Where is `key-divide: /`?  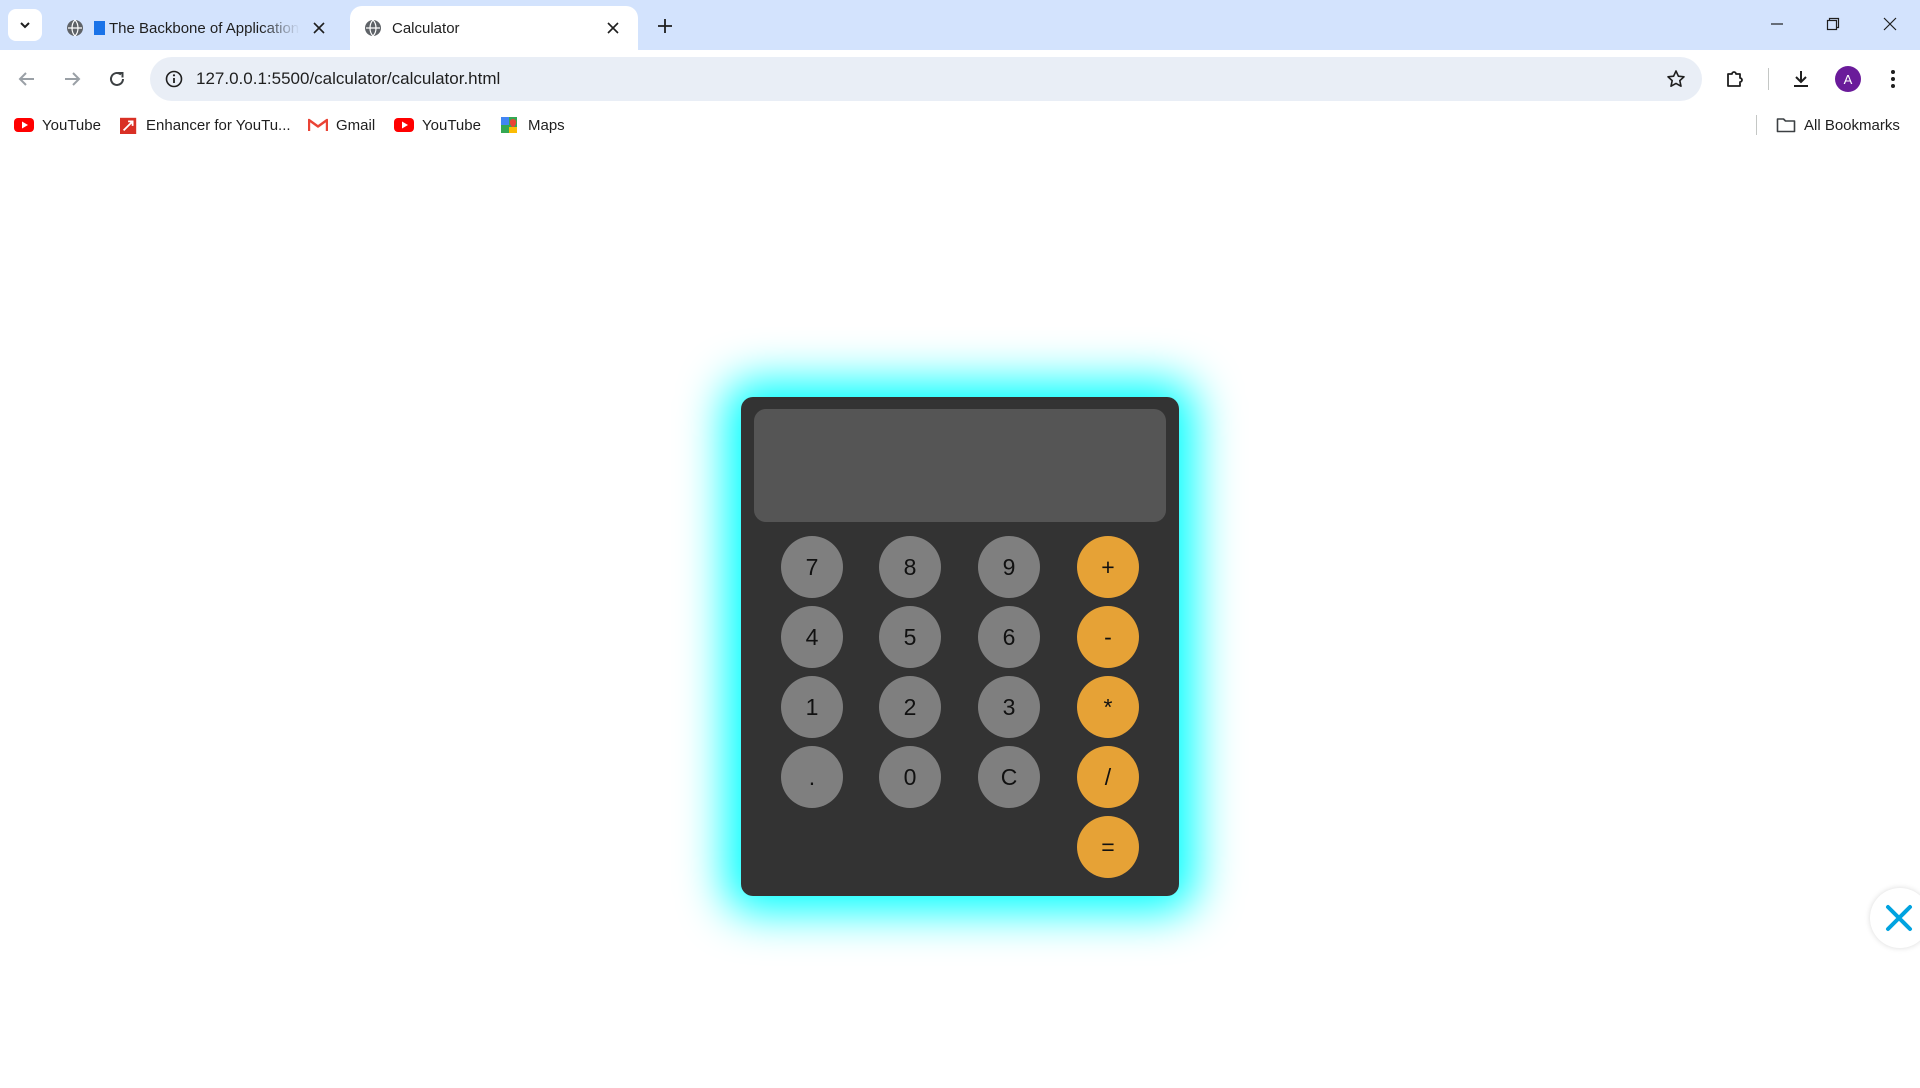 key-divide: / is located at coordinates (1108, 777).